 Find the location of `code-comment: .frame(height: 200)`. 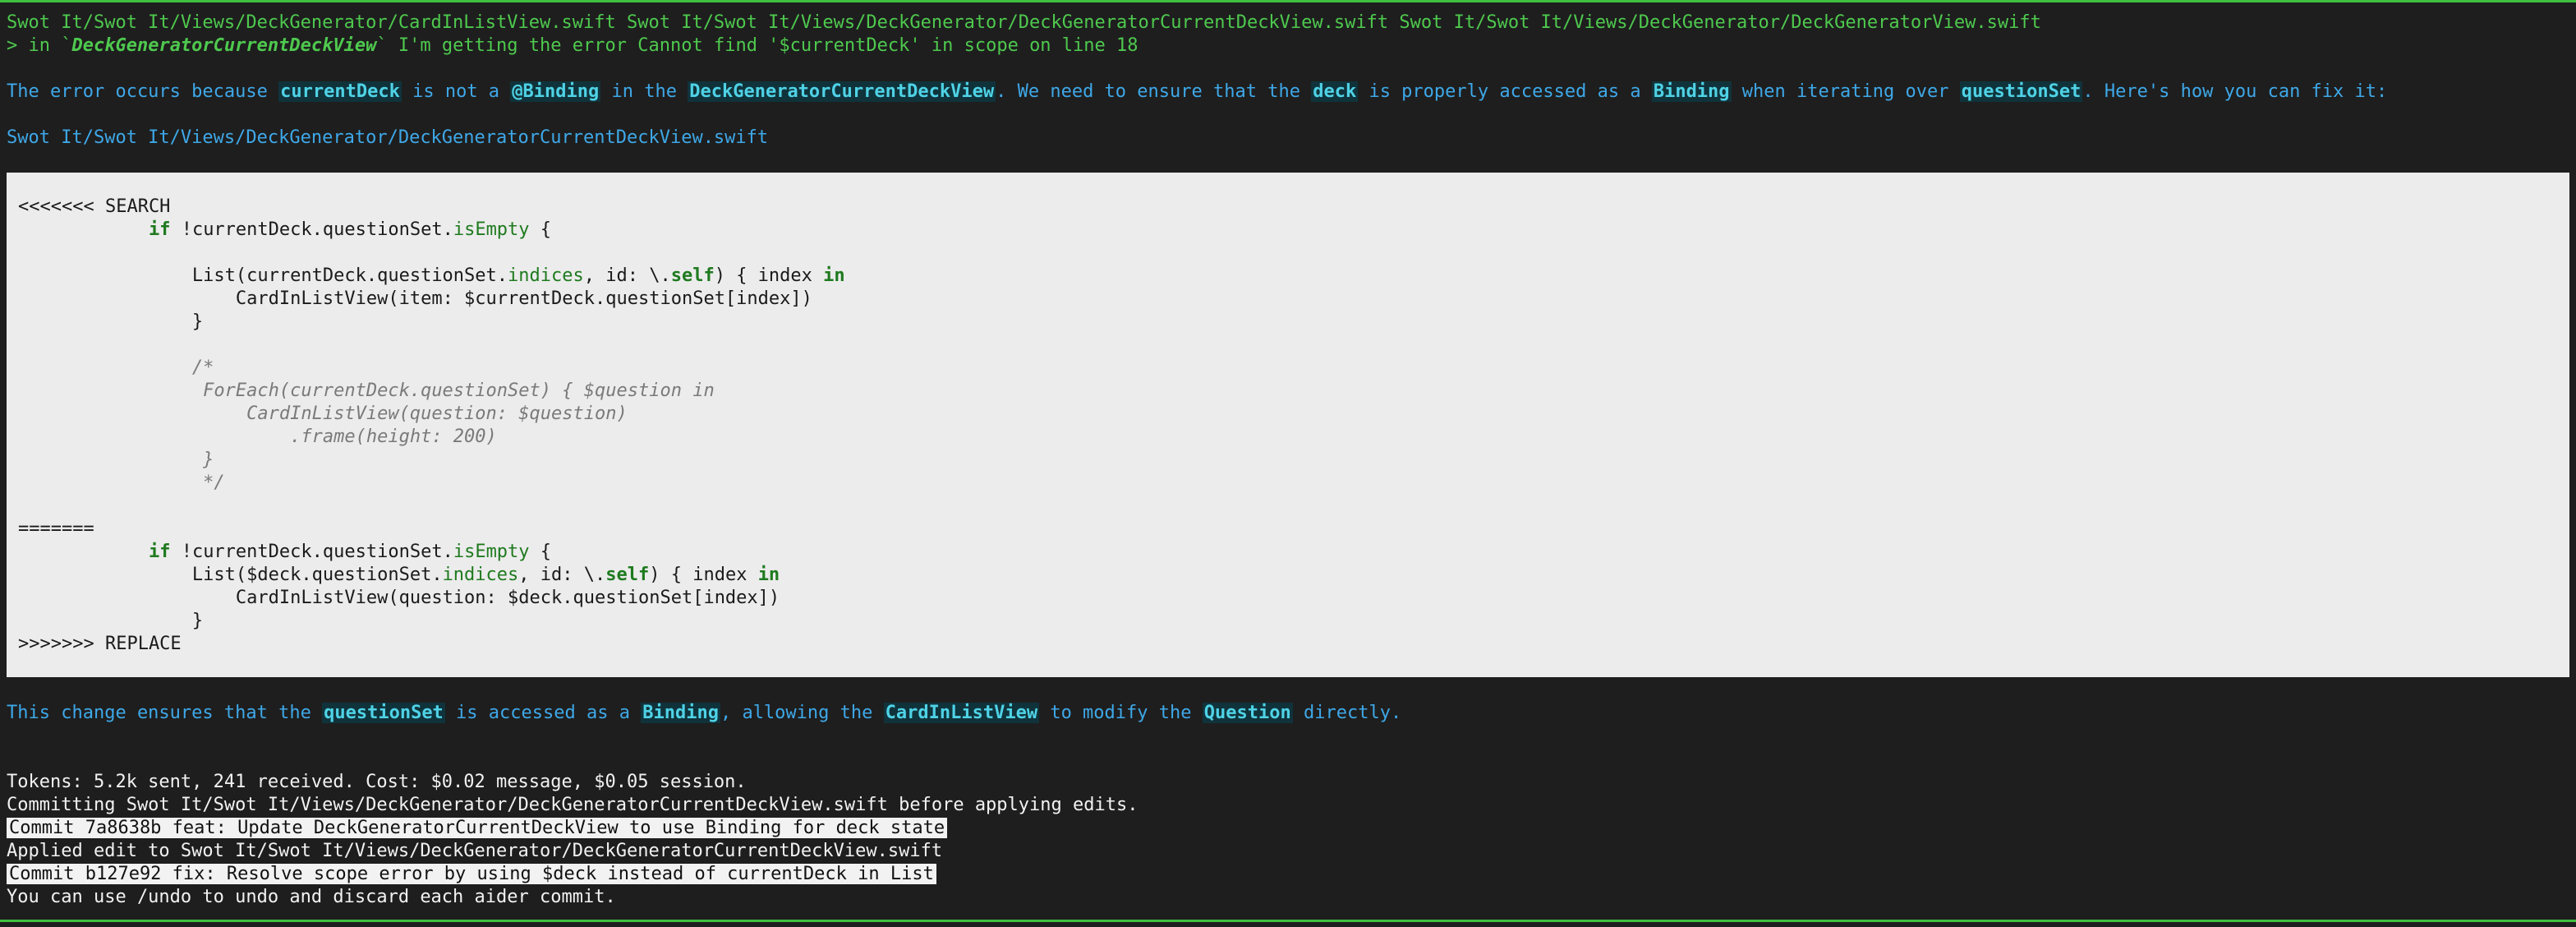

code-comment: .frame(height: 200) is located at coordinates (257, 437).